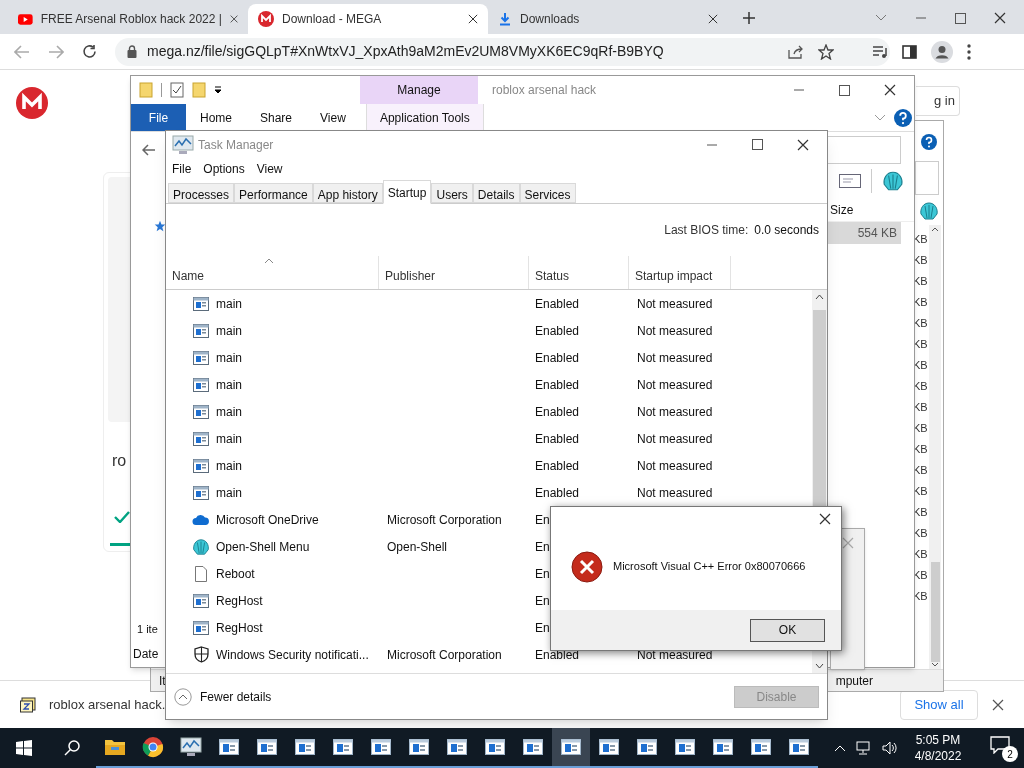 This screenshot has height=768, width=1024. What do you see at coordinates (224, 169) in the screenshot?
I see `menu-item: Options` at bounding box center [224, 169].